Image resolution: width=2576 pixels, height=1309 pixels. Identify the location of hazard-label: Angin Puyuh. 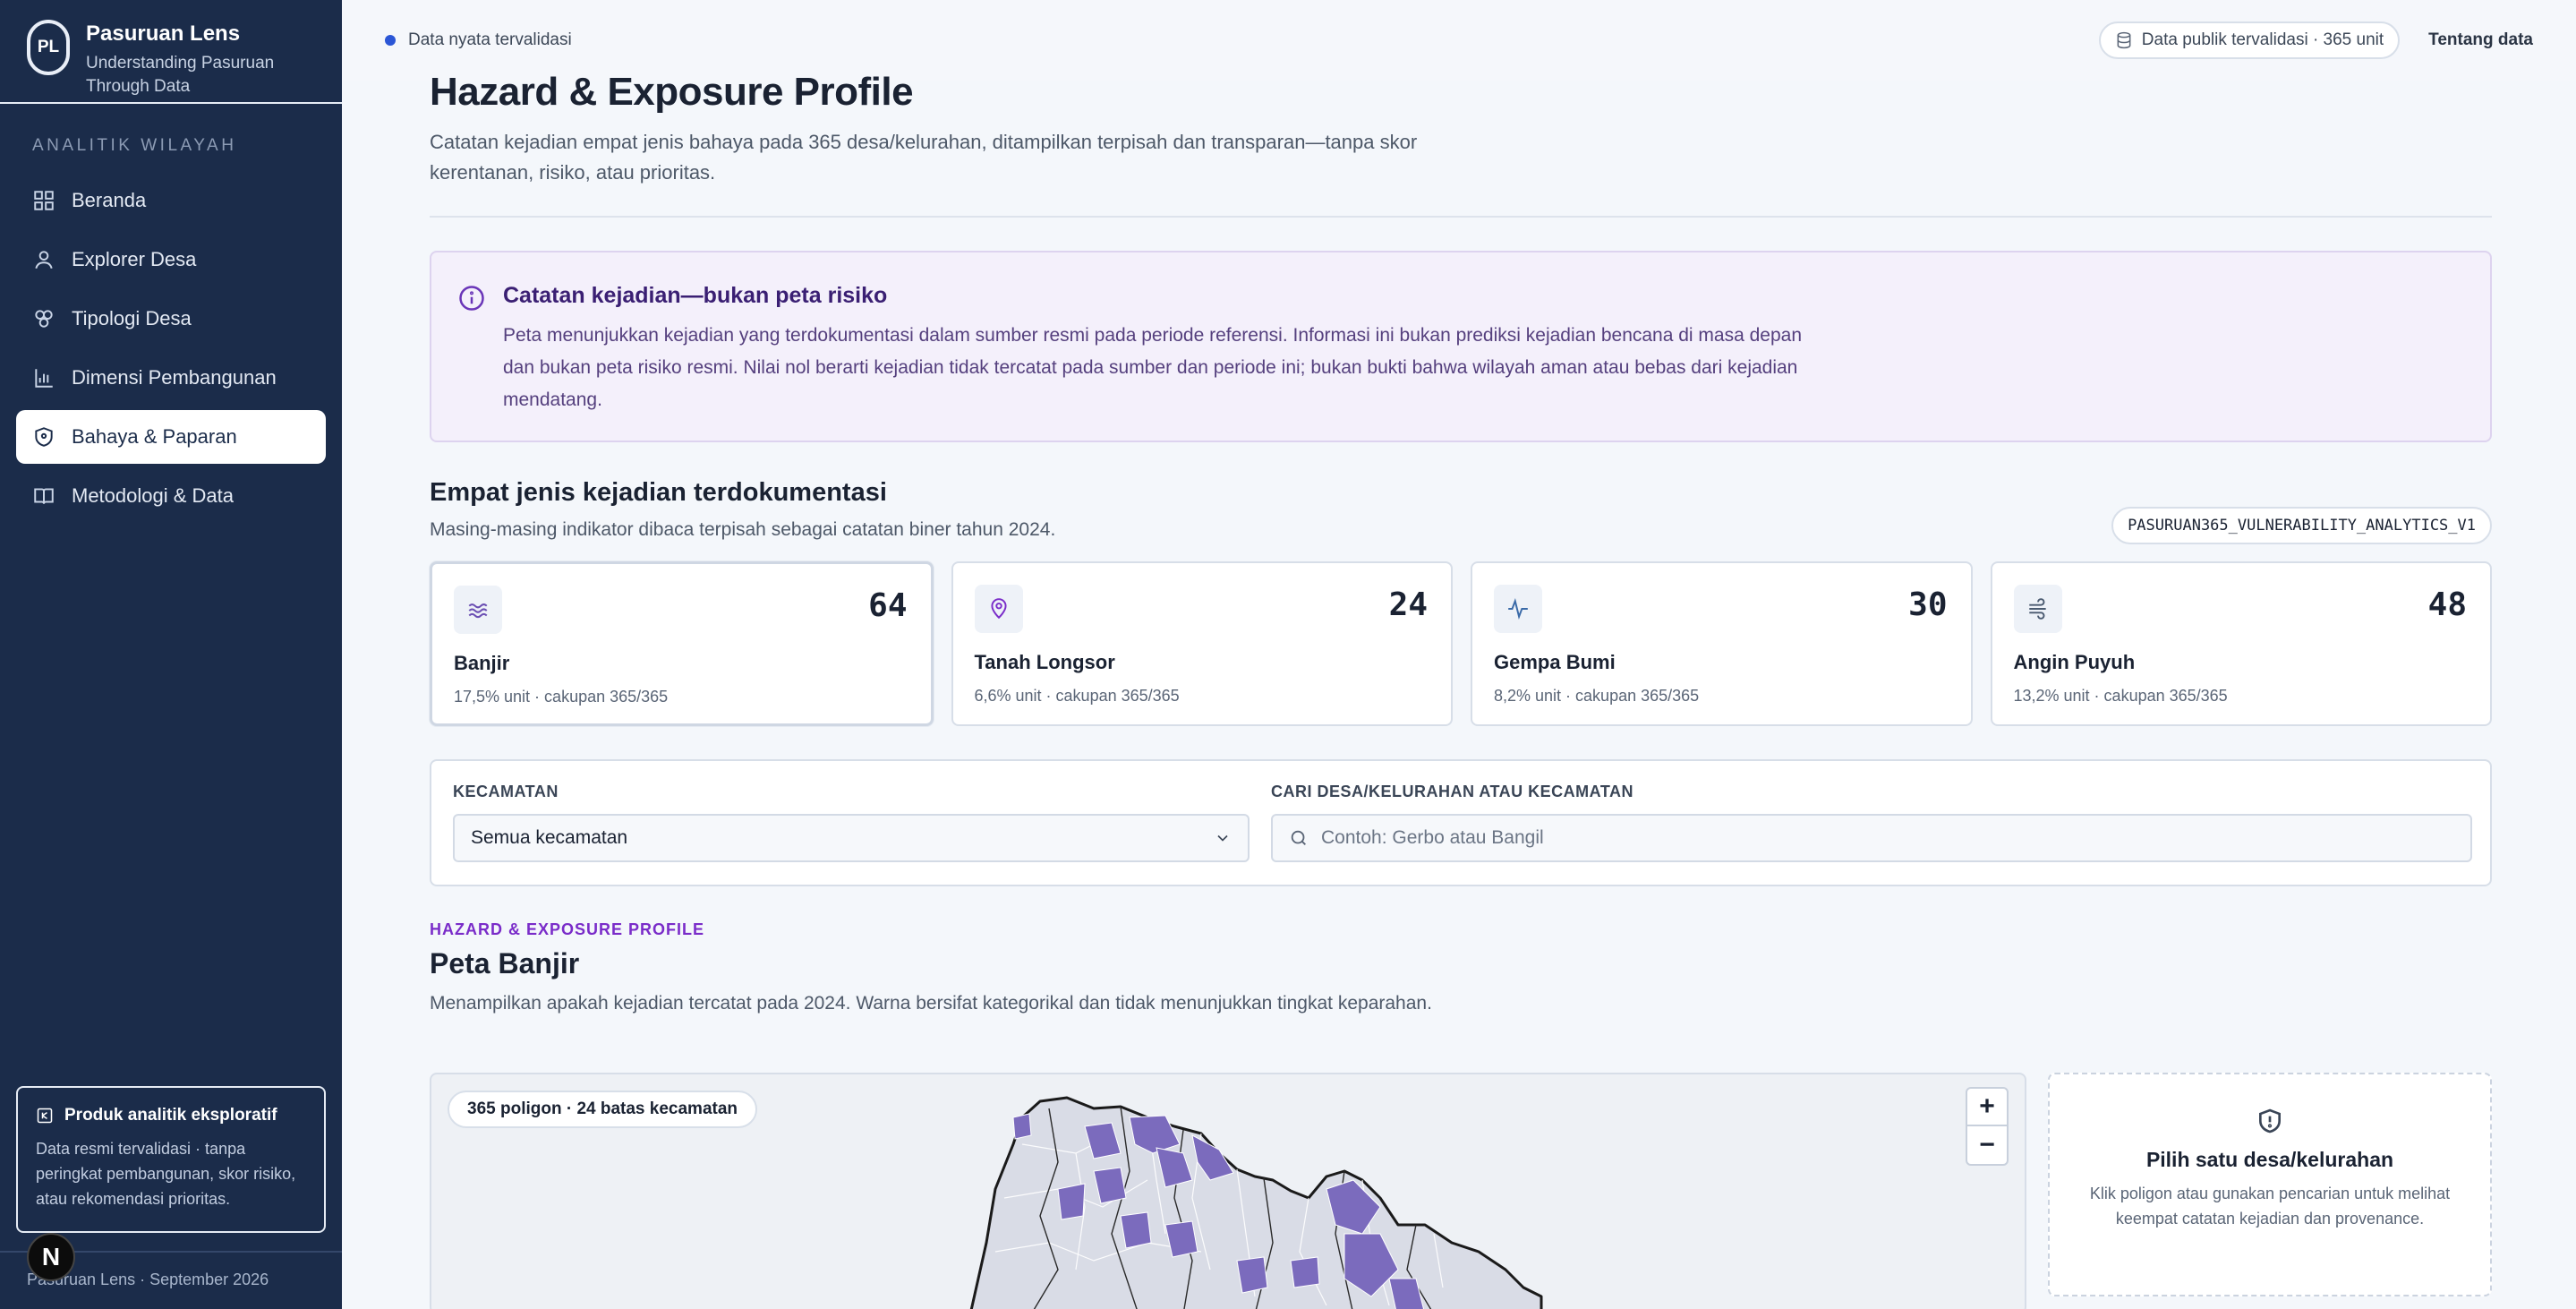
(2074, 662).